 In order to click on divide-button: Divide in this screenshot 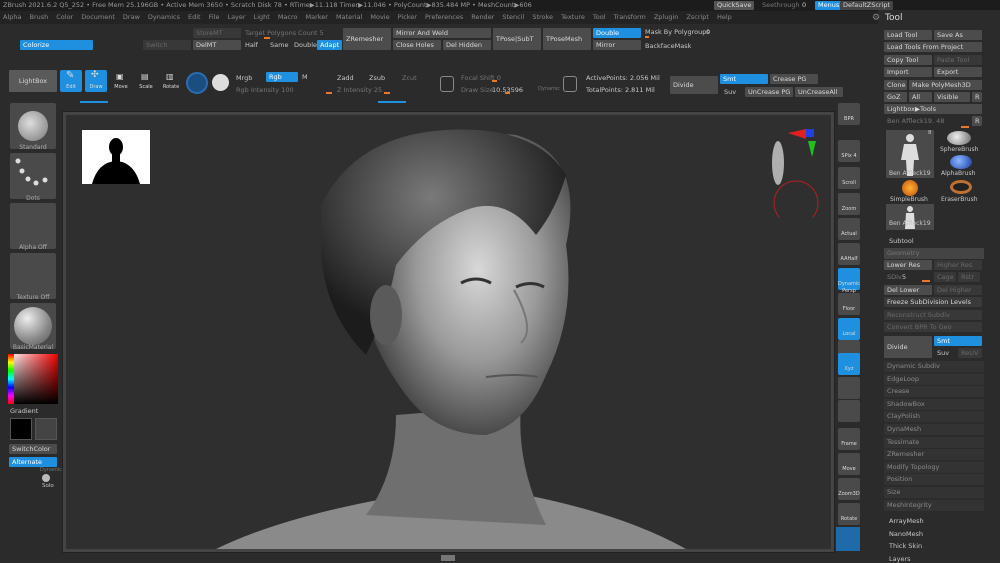, I will do `click(694, 85)`.